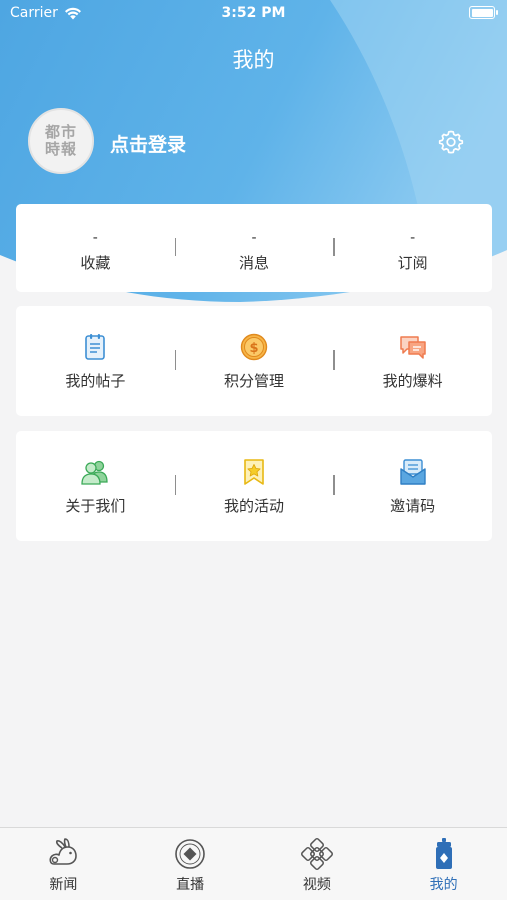 The width and height of the screenshot is (507, 900). Describe the element at coordinates (254, 471) in the screenshot. I see `star-bookmark-icon` at that location.